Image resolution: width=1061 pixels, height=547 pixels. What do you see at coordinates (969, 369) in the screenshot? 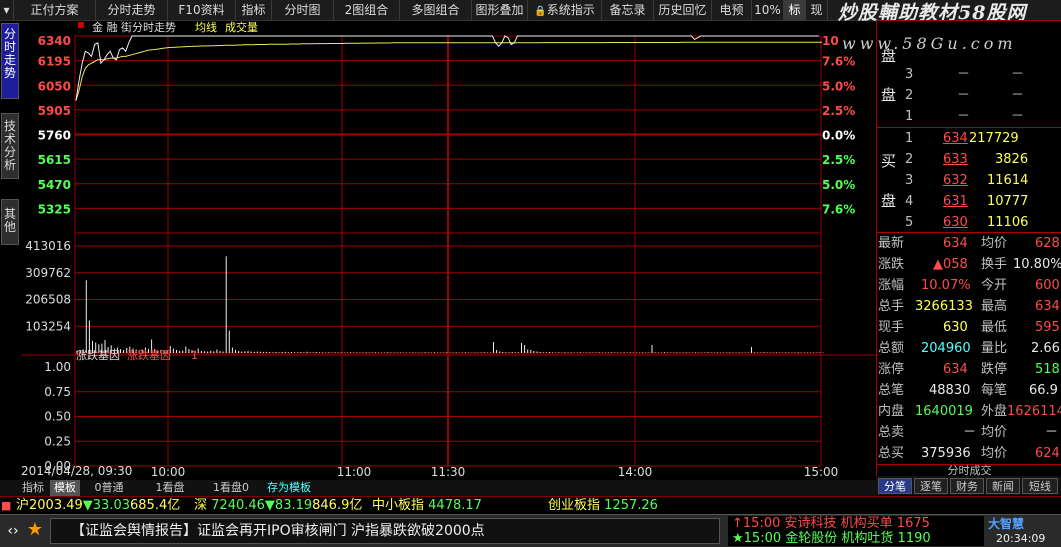
I see `stat-row: 涨停 634 跌停 518` at bounding box center [969, 369].